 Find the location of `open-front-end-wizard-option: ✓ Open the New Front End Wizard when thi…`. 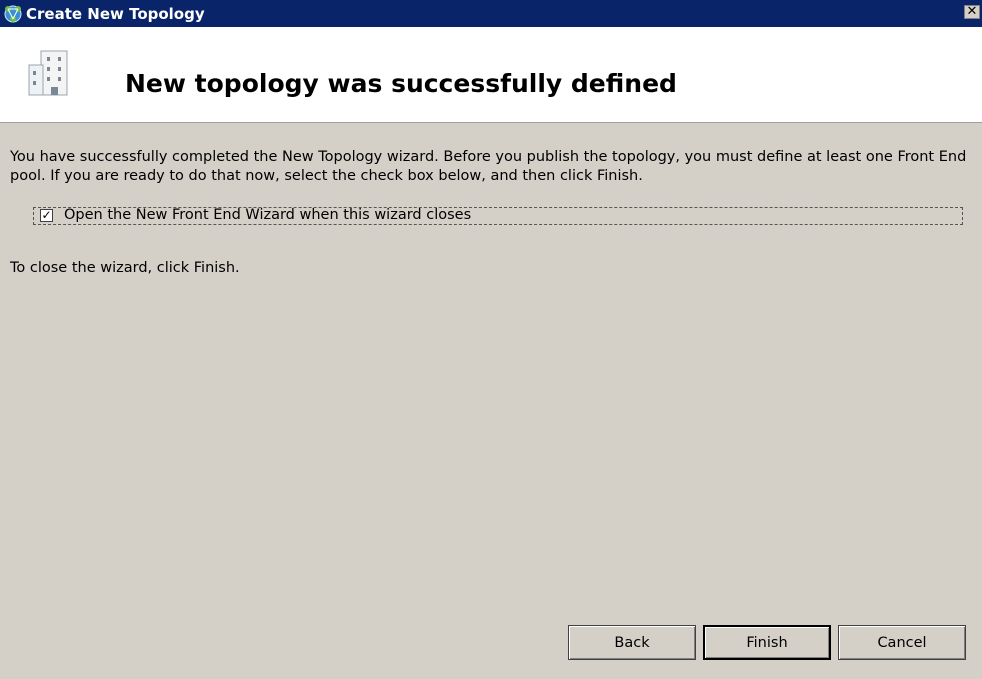

open-front-end-wizard-option: ✓ Open the New Front End Wizard when thi… is located at coordinates (498, 216).